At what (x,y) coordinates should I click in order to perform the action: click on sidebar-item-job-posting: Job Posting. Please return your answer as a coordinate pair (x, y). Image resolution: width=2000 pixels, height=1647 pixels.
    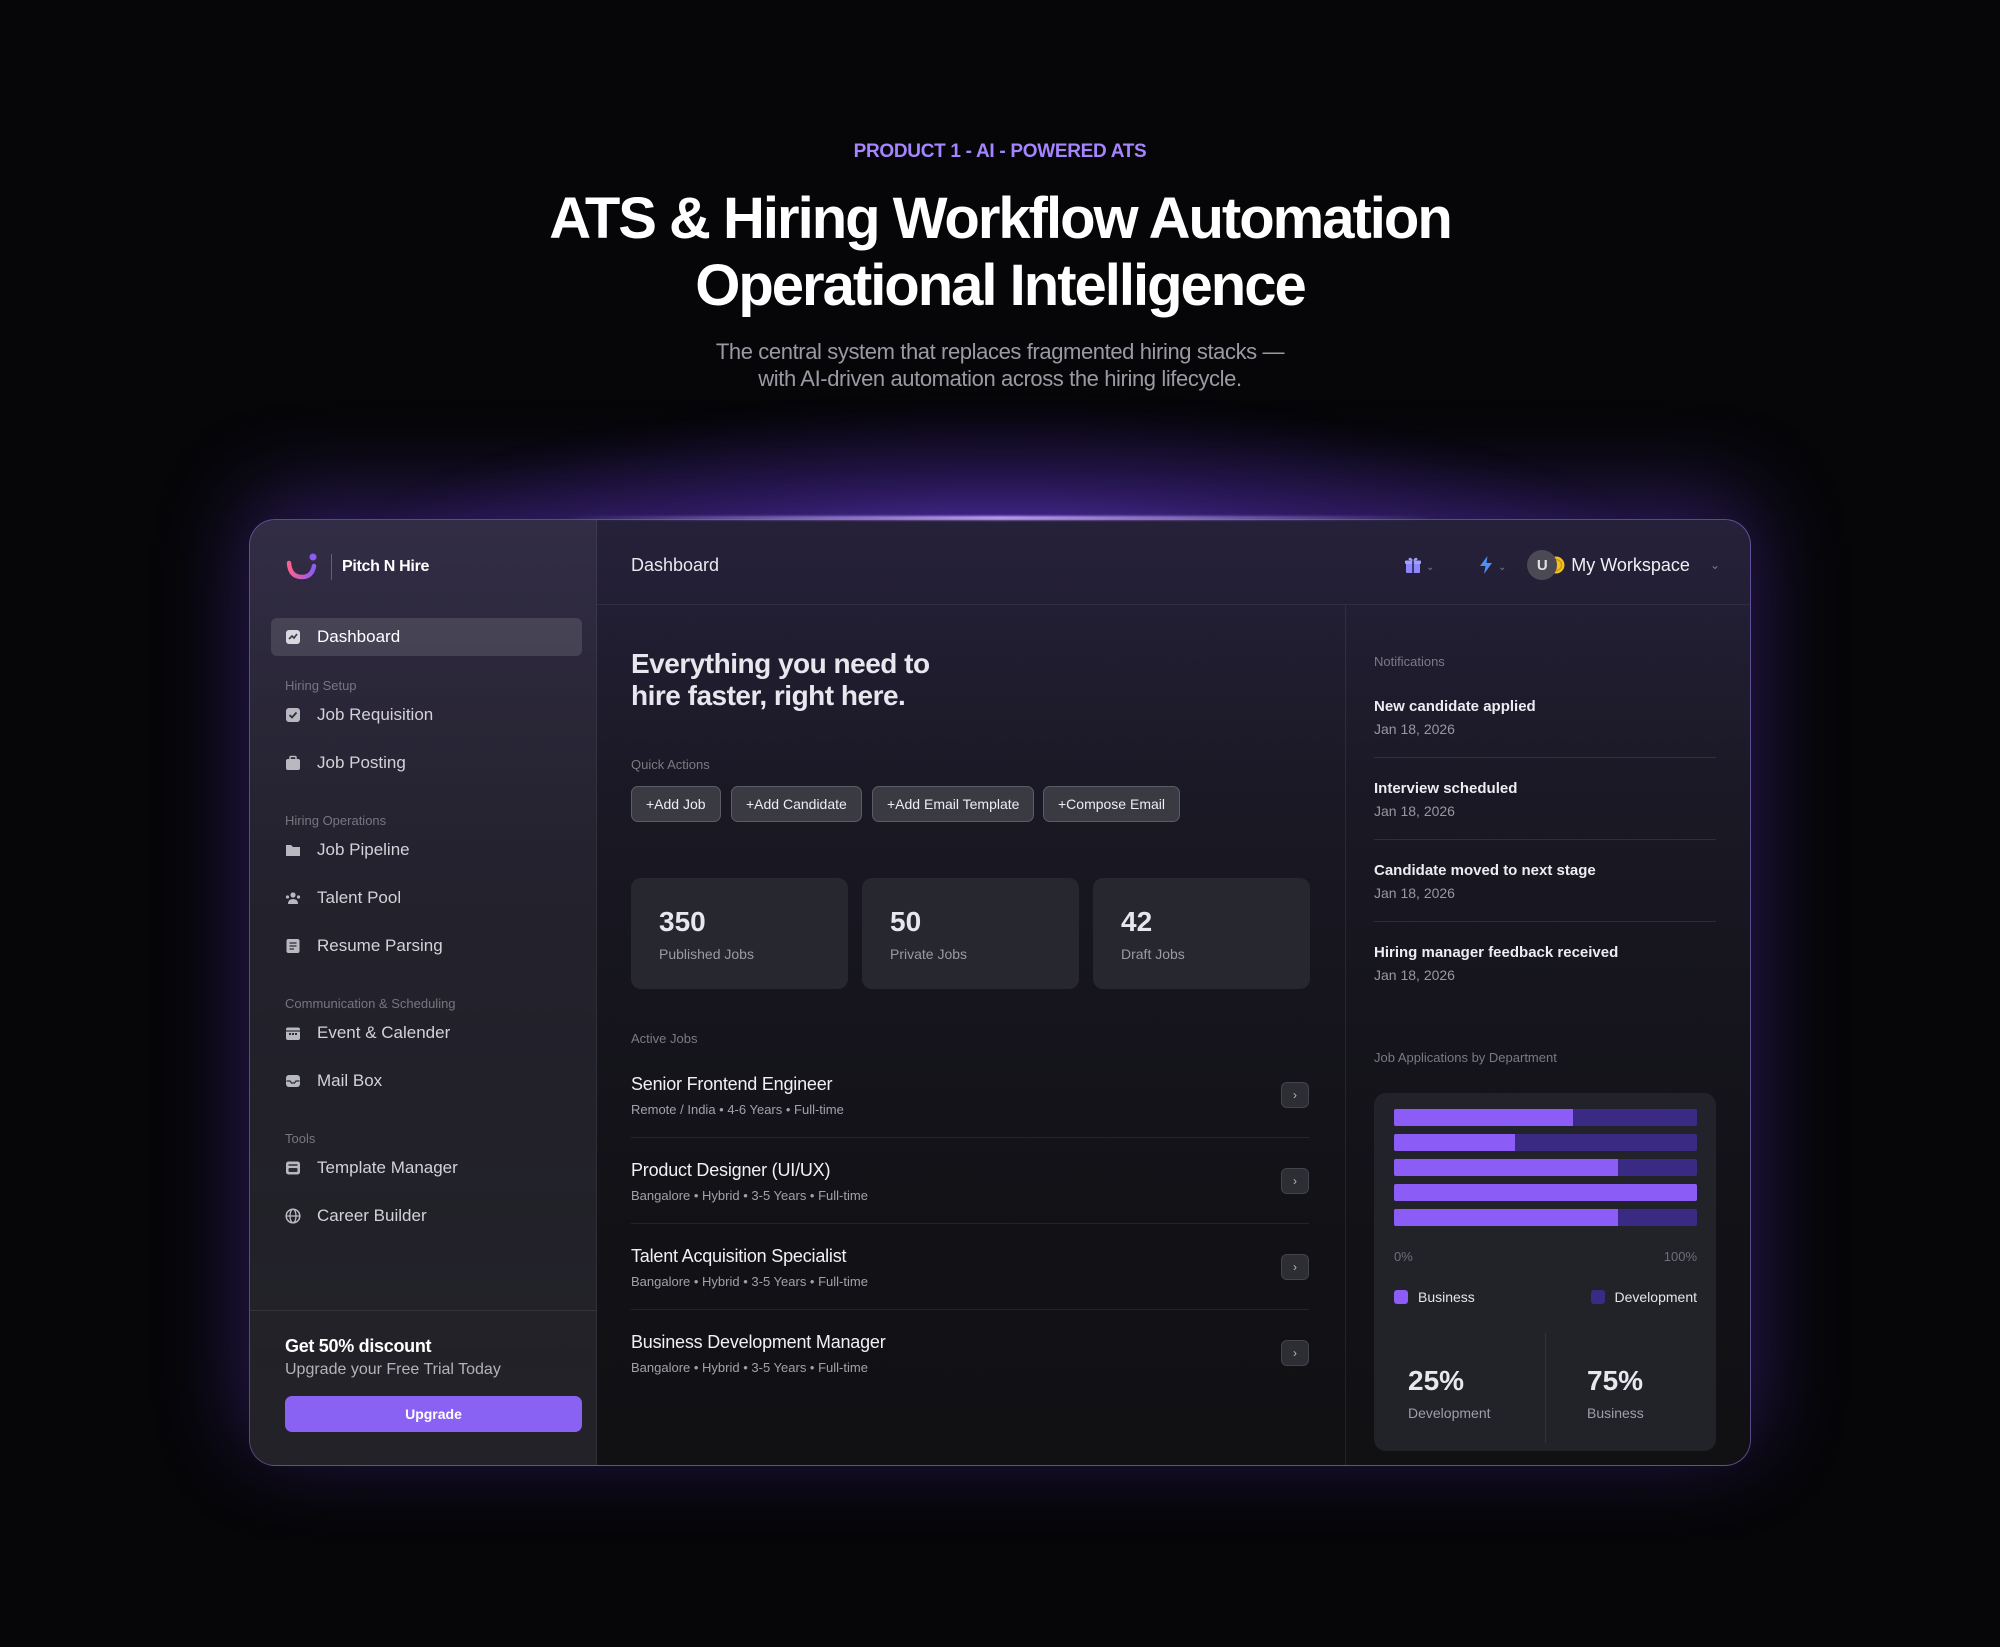
    Looking at the image, I should click on (426, 763).